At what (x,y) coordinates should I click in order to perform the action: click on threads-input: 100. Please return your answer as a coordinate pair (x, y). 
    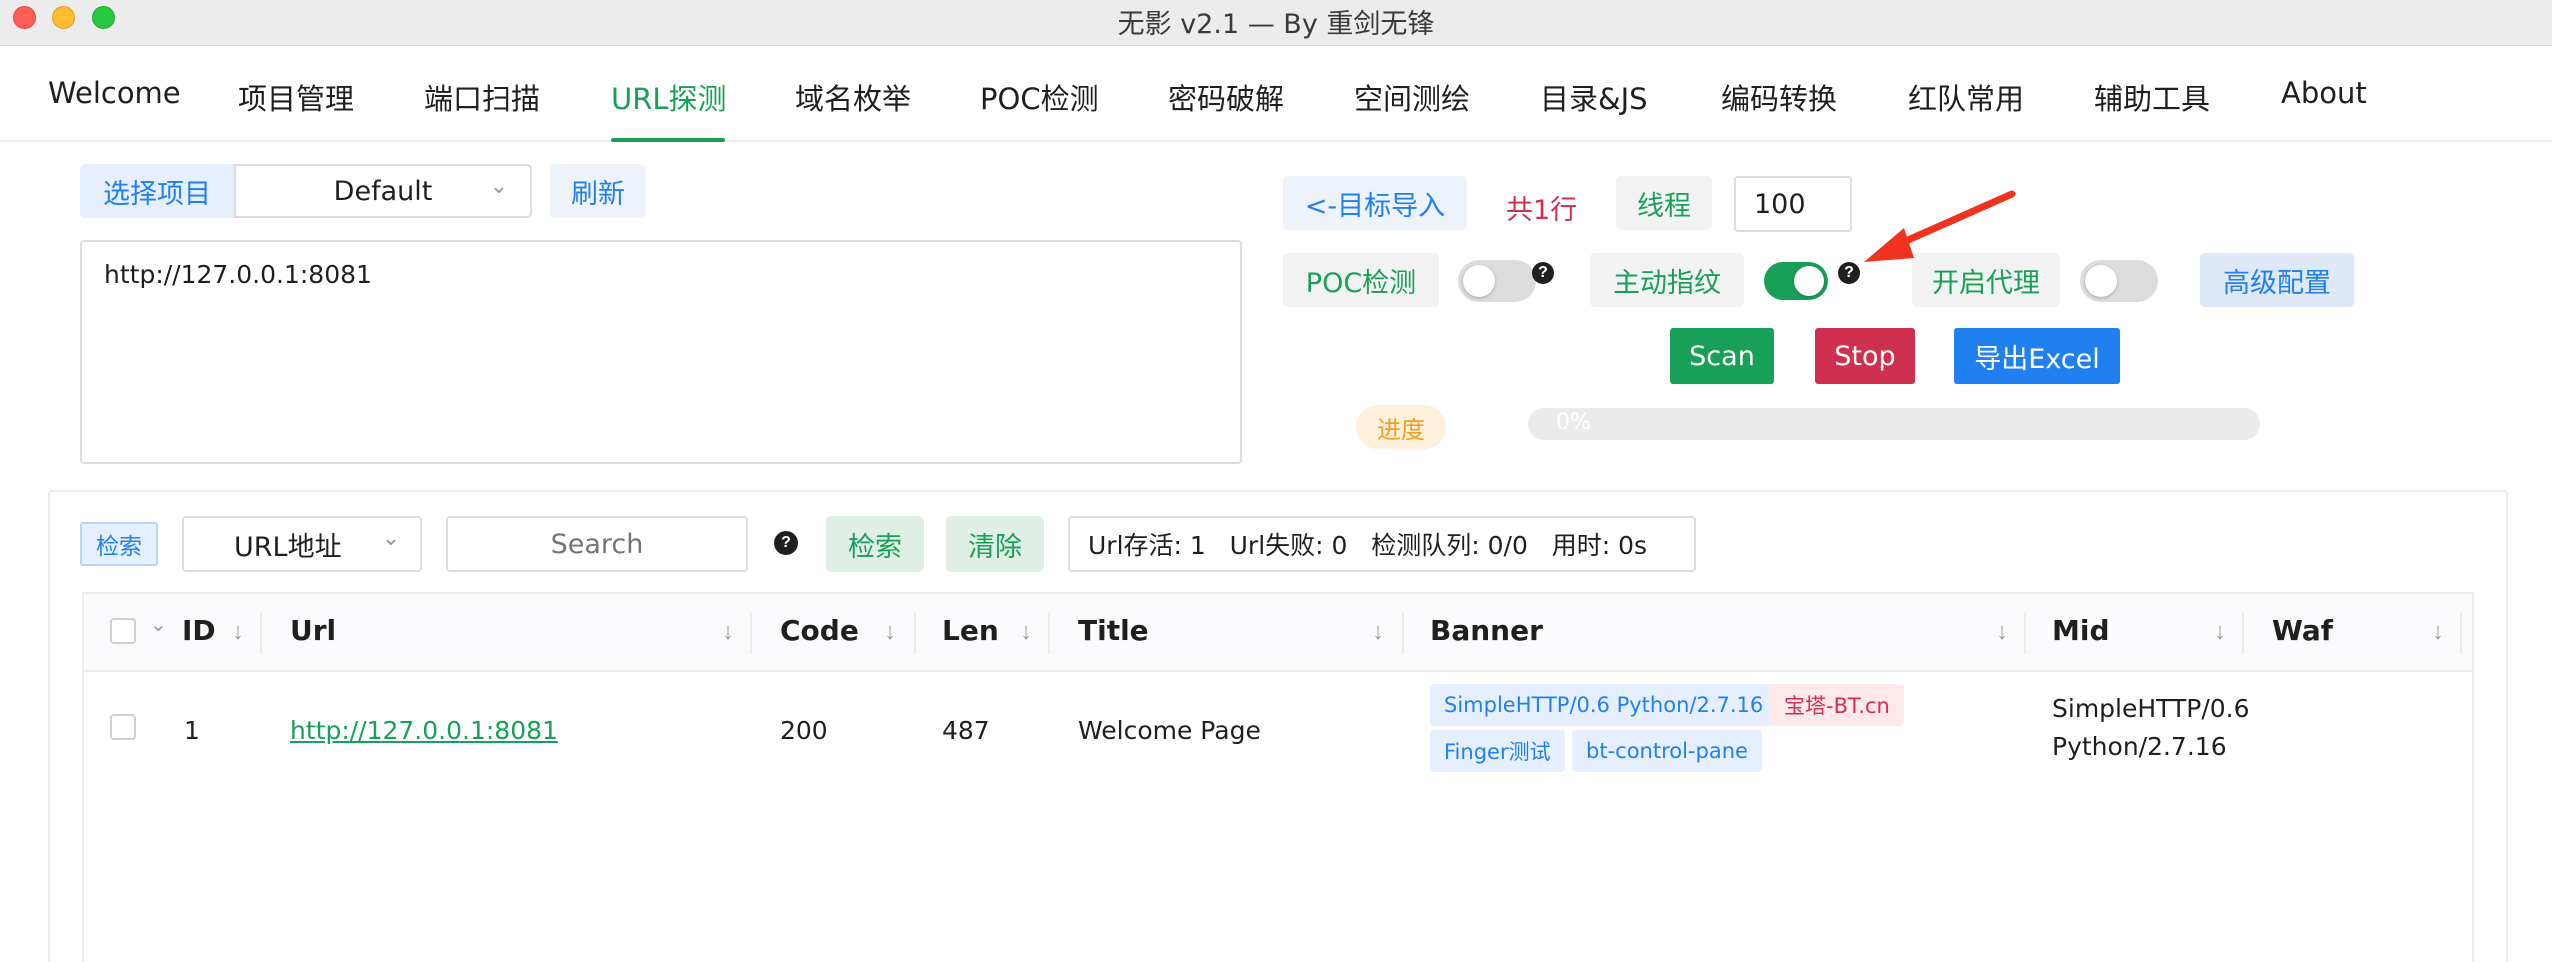
    Looking at the image, I should click on (1793, 204).